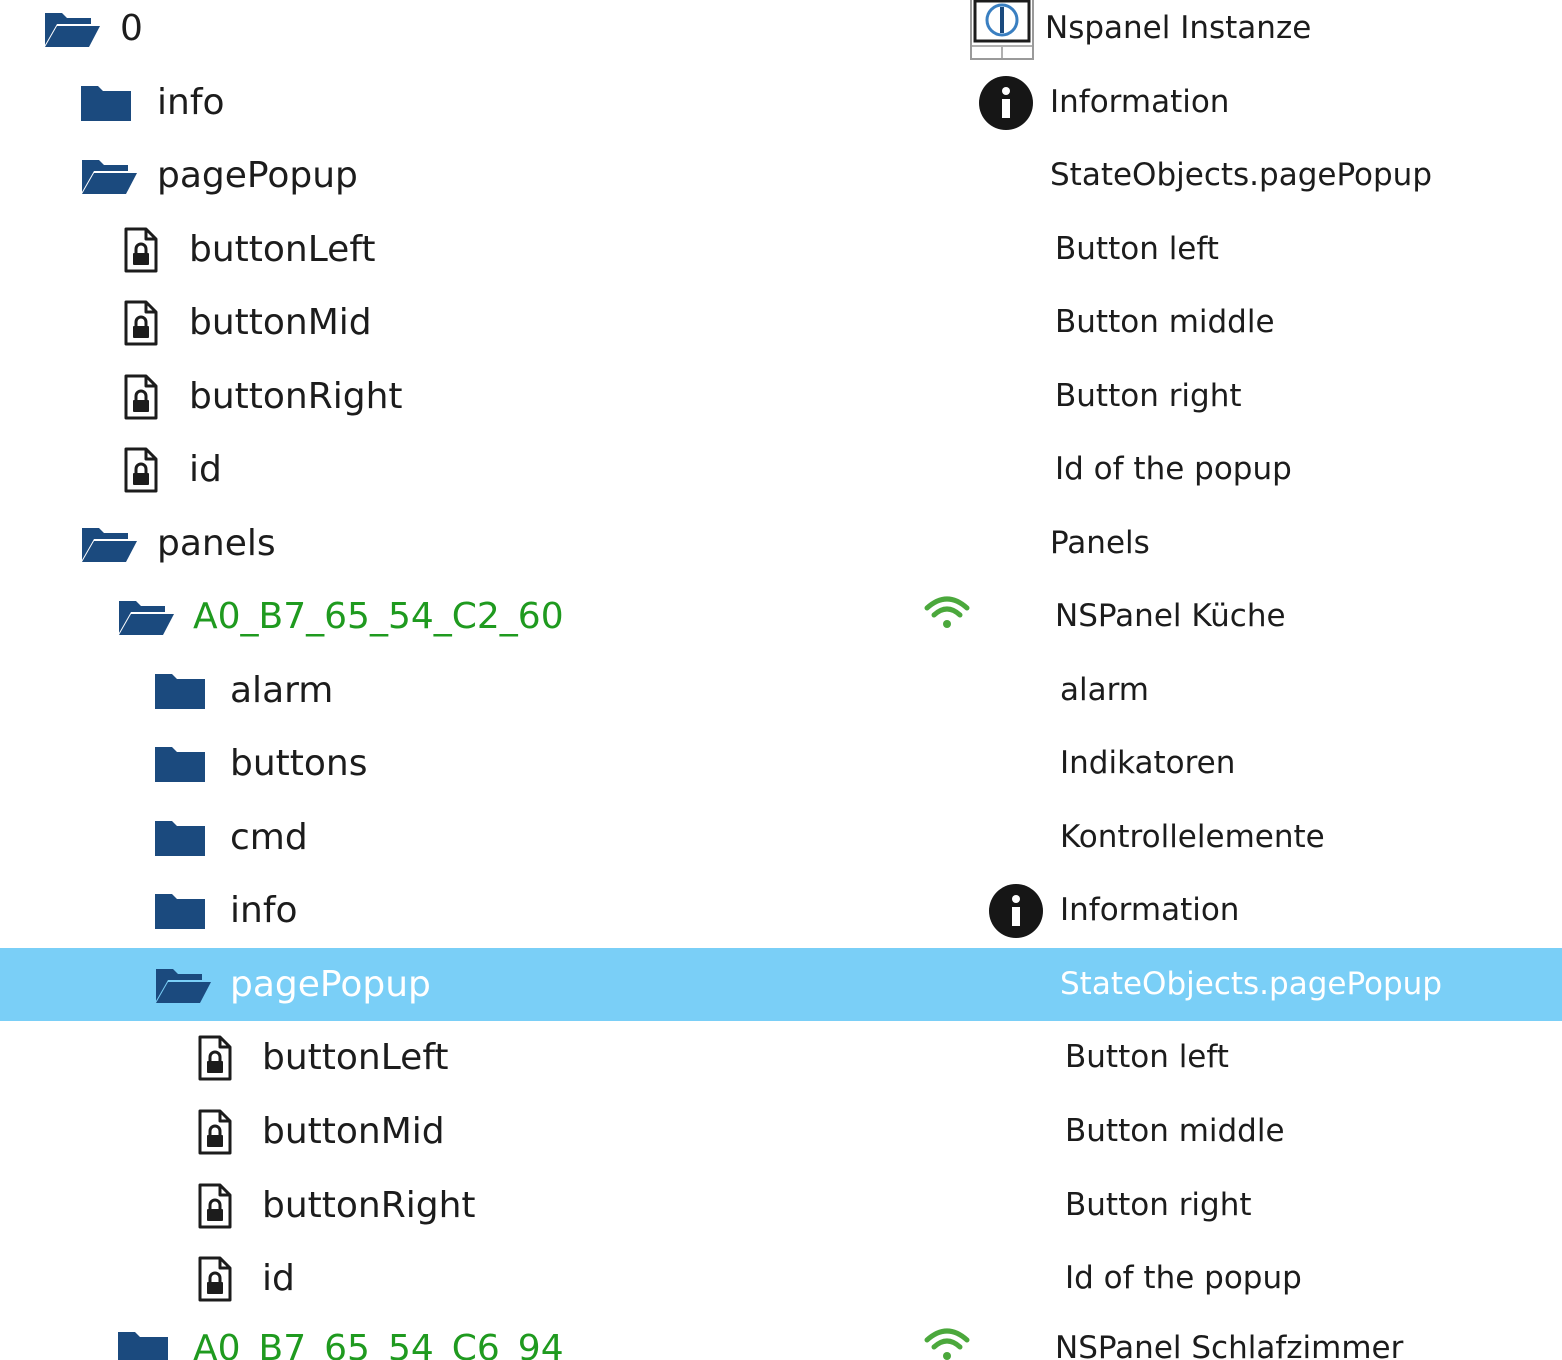  I want to click on iobroker-logo-icon, so click(1002, 30).